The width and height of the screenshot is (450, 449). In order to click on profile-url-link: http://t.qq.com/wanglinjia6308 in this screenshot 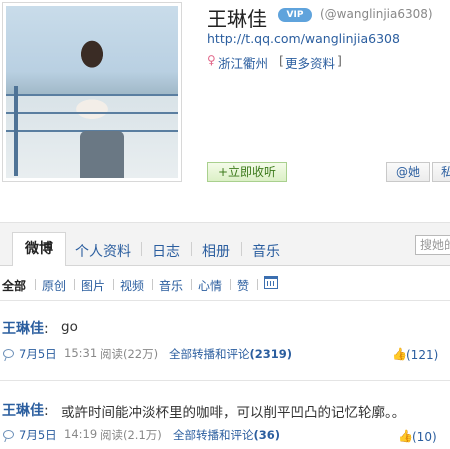, I will do `click(303, 38)`.